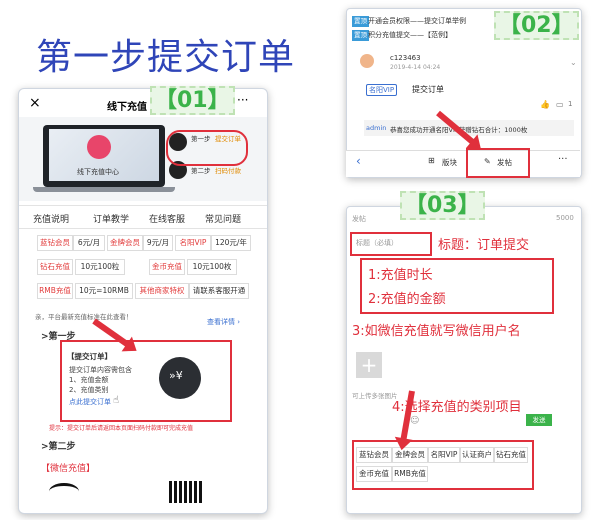 The height and width of the screenshot is (520, 600). I want to click on price-tag: 10元=10RMB, so click(104, 291).